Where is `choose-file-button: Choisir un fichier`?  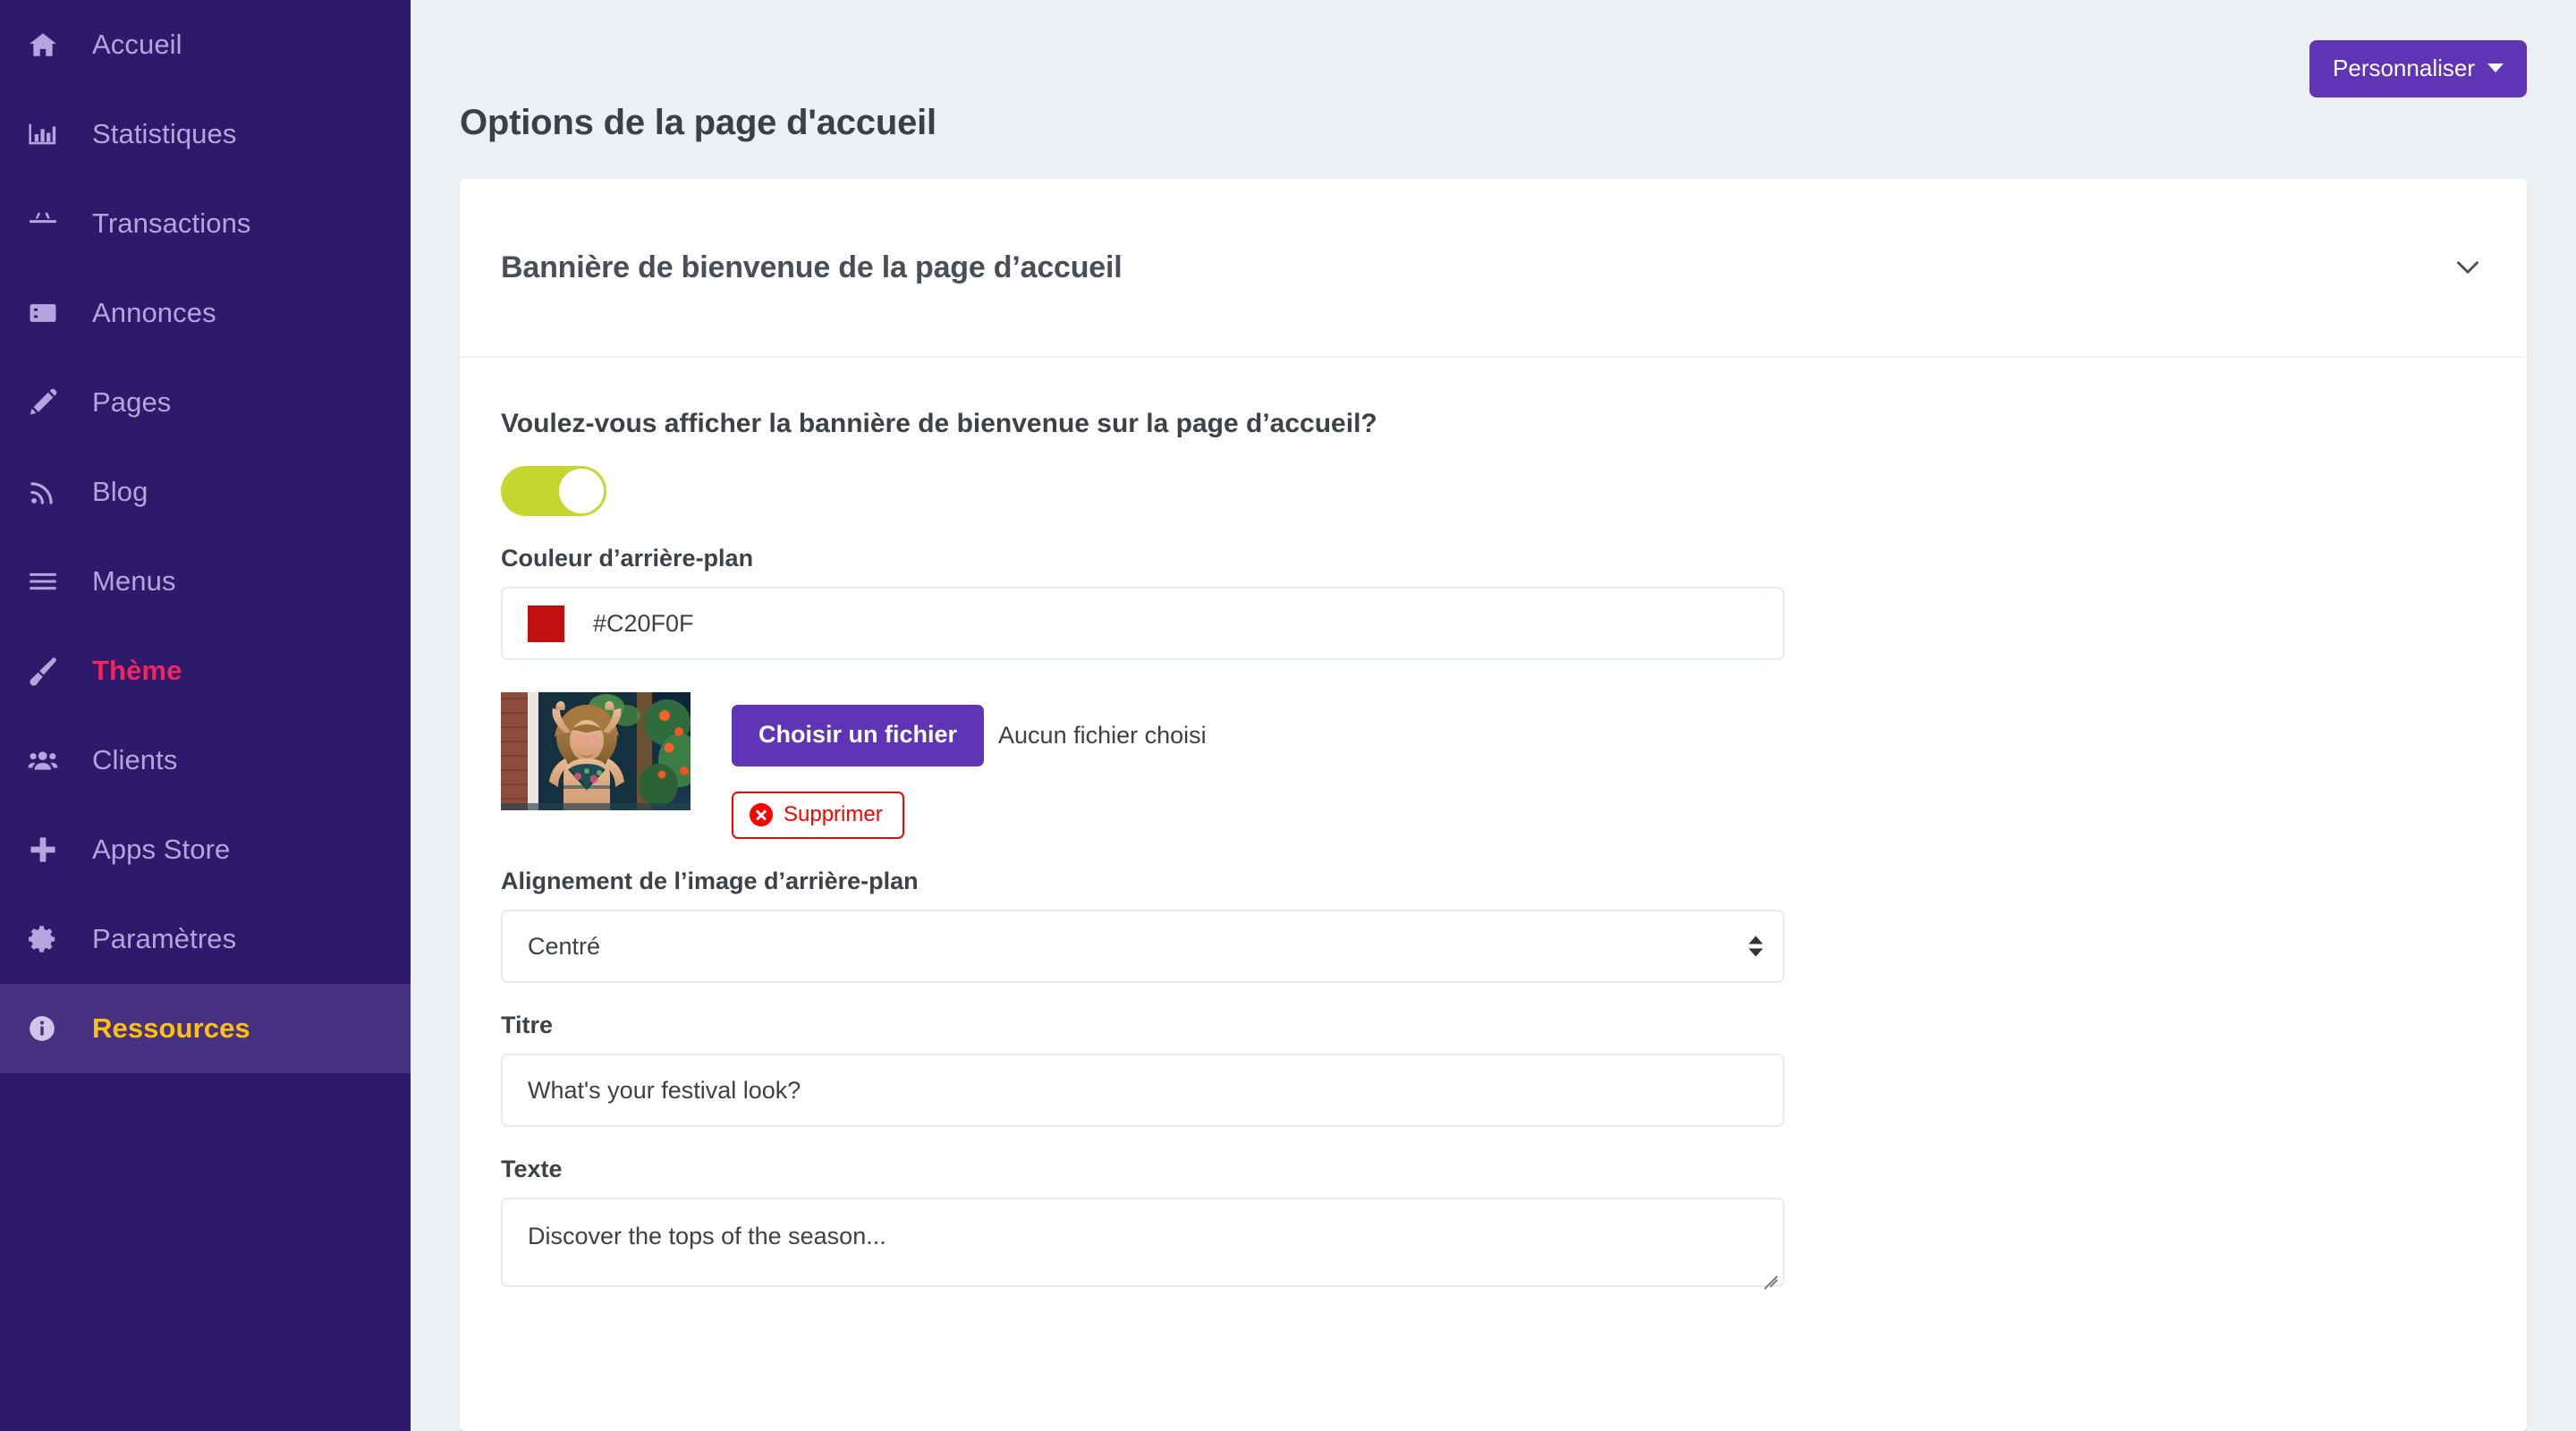
choose-file-button: Choisir un fichier is located at coordinates (858, 736).